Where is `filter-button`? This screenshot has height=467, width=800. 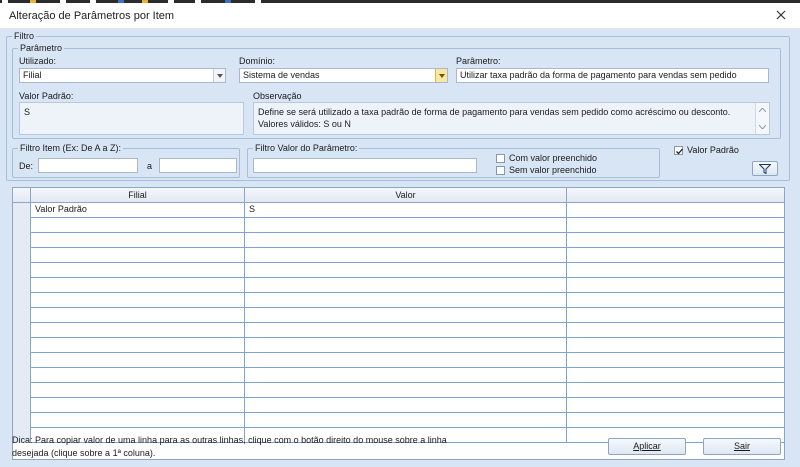 filter-button is located at coordinates (765, 168).